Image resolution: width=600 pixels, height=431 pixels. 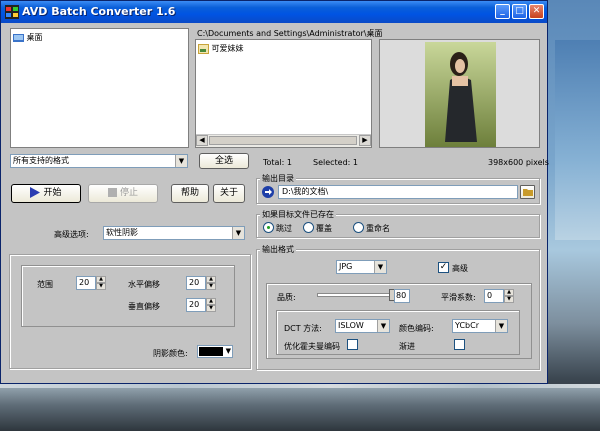 What do you see at coordinates (128, 193) in the screenshot?
I see `stop-label: 停止` at bounding box center [128, 193].